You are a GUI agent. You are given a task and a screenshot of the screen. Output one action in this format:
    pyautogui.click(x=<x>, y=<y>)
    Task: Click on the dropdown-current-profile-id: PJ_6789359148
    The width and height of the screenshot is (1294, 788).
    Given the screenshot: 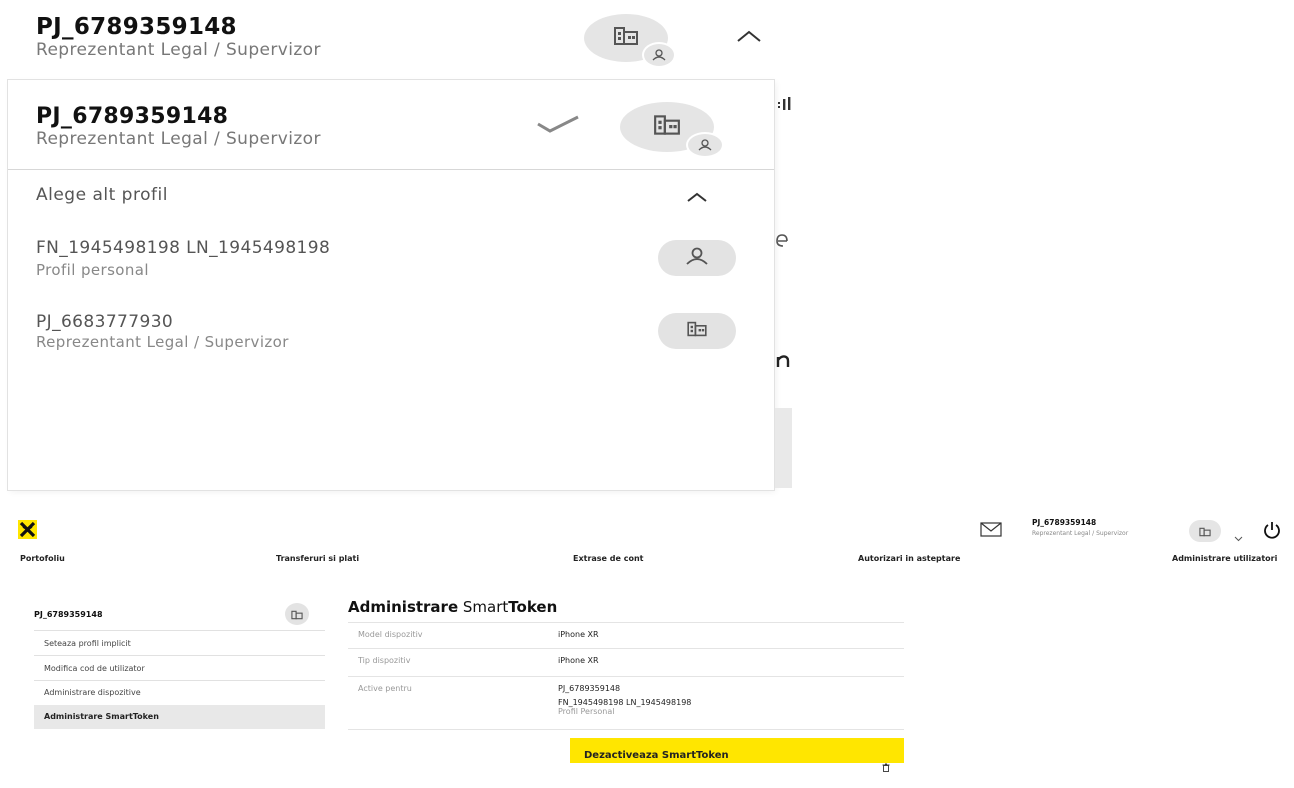 What is the action you would take?
    pyautogui.click(x=132, y=116)
    